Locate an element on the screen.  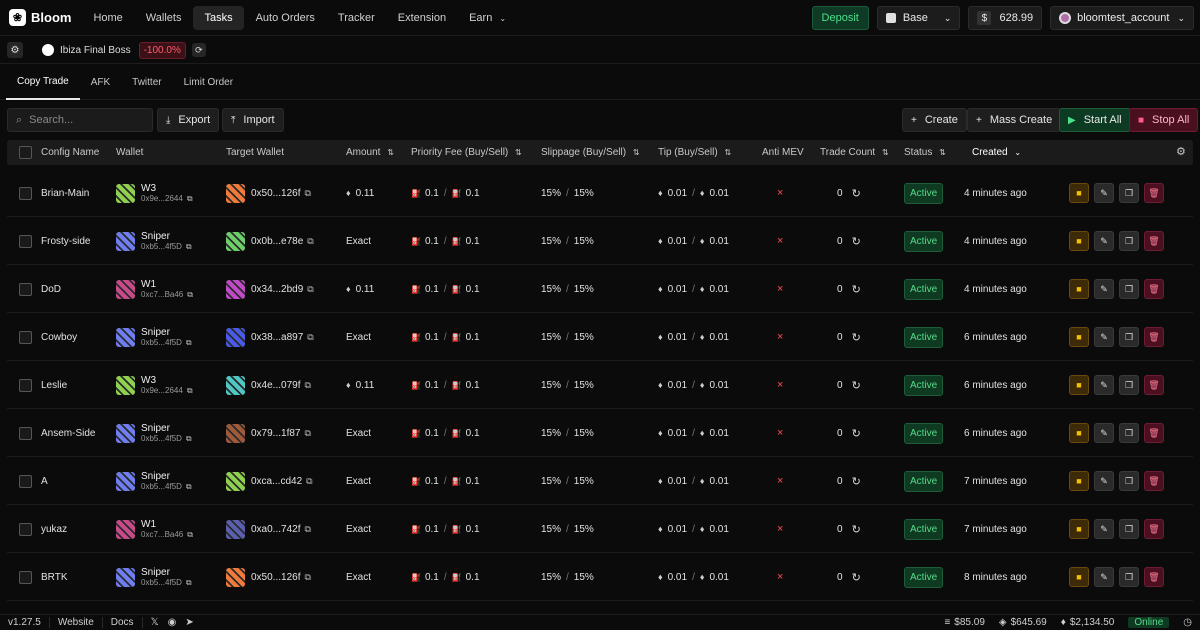
mass-create-button: + Mass Create is located at coordinates (1014, 120).